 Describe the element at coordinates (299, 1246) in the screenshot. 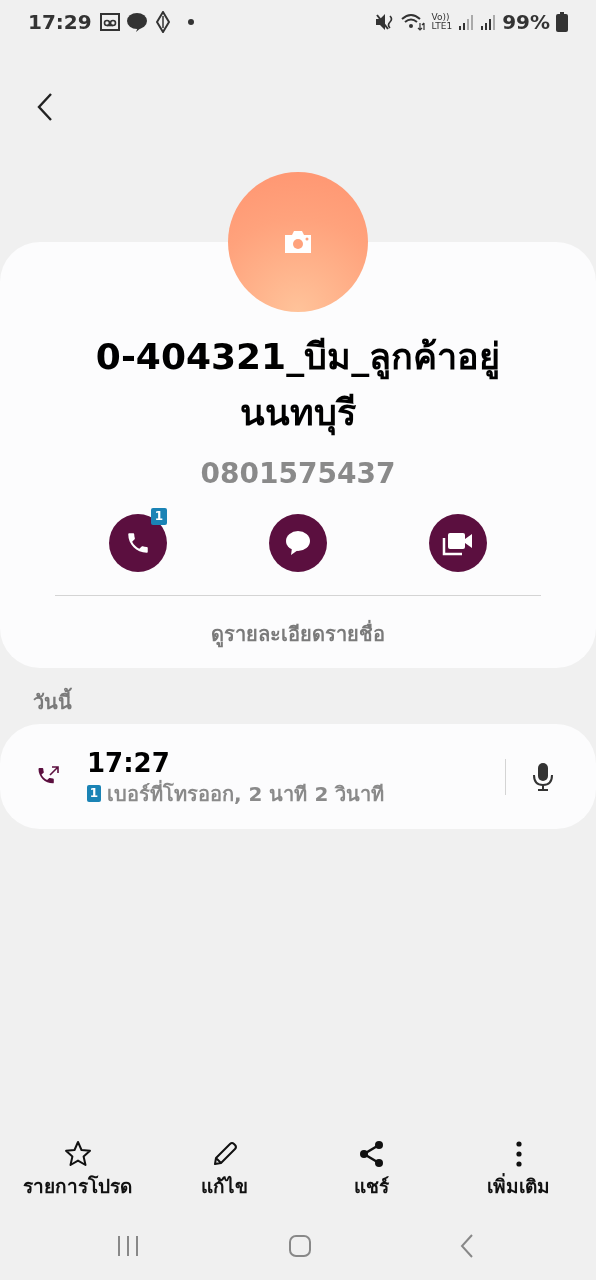

I see `home-icon` at that location.